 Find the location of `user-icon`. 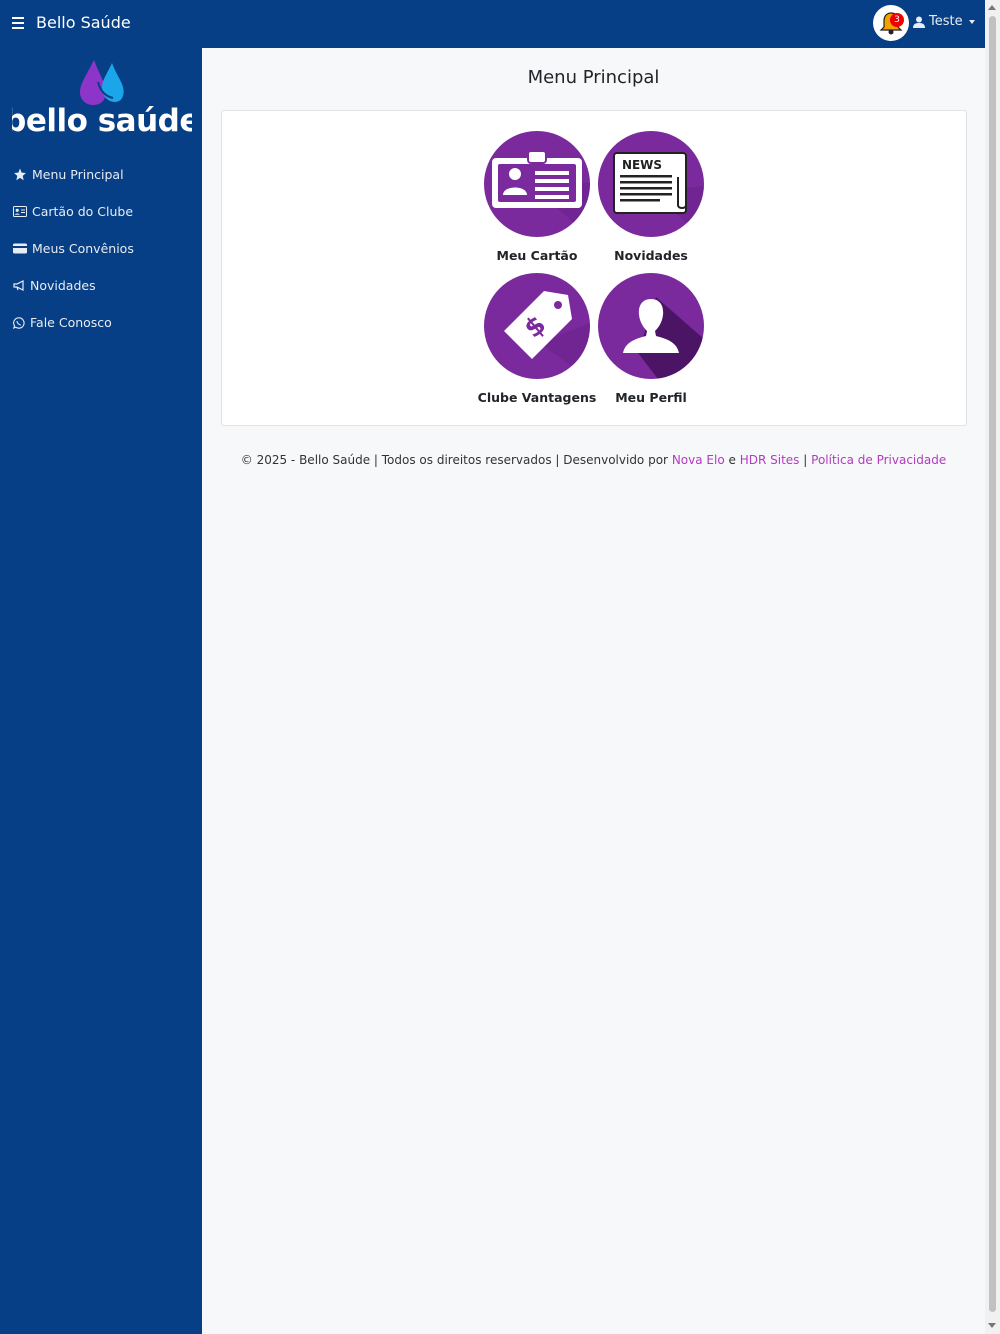

user-icon is located at coordinates (919, 22).